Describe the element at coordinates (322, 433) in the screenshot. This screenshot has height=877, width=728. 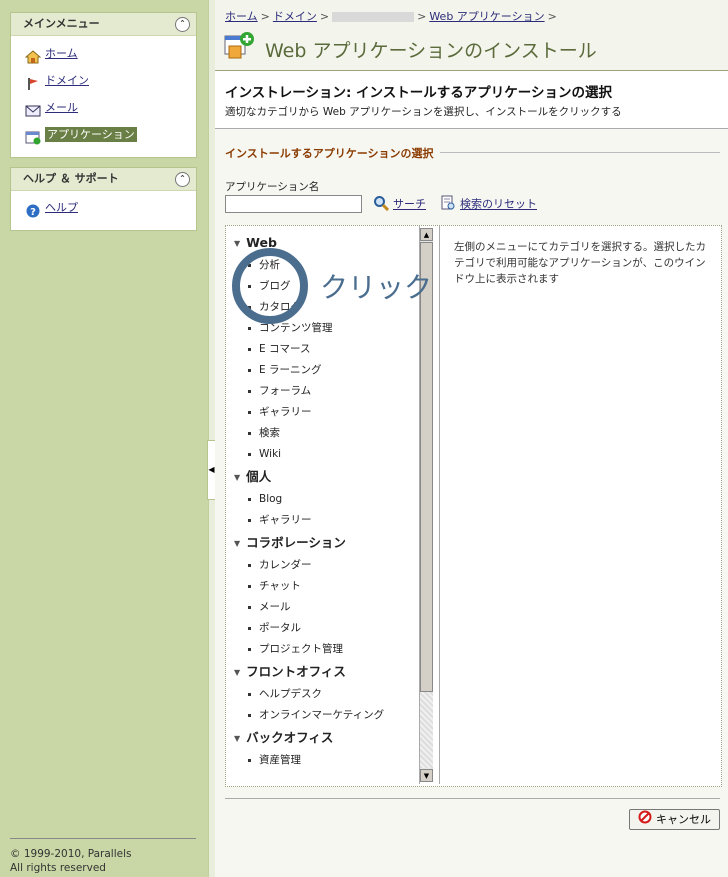
I see `category-item: 検索` at that location.